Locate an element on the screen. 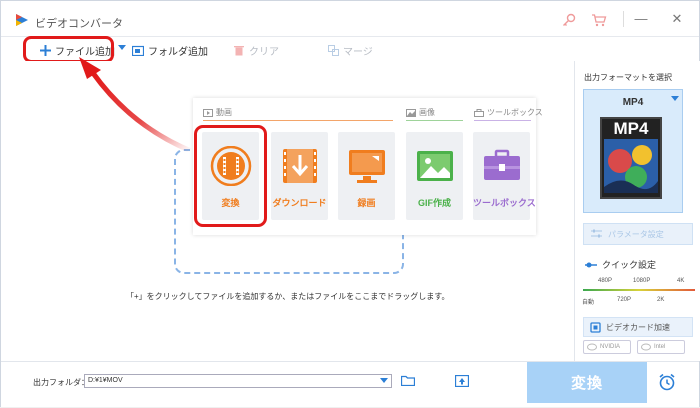 This screenshot has width=700, height=408. output-folder-label: 出力フォルダ： is located at coordinates (61, 382).